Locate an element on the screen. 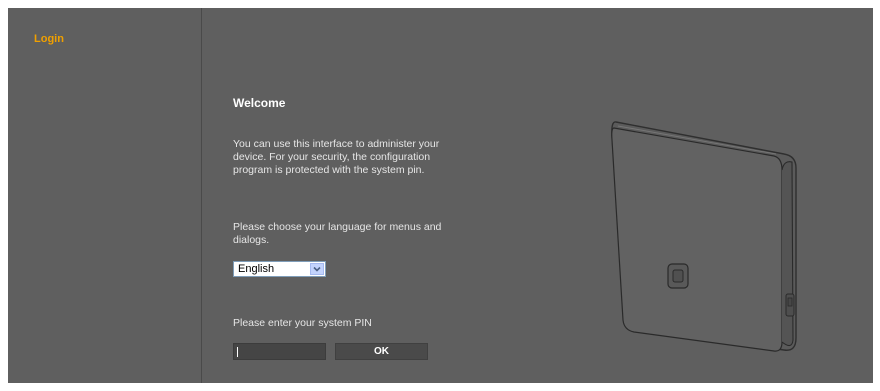  sidebar-item-login: Login is located at coordinates (49, 39).